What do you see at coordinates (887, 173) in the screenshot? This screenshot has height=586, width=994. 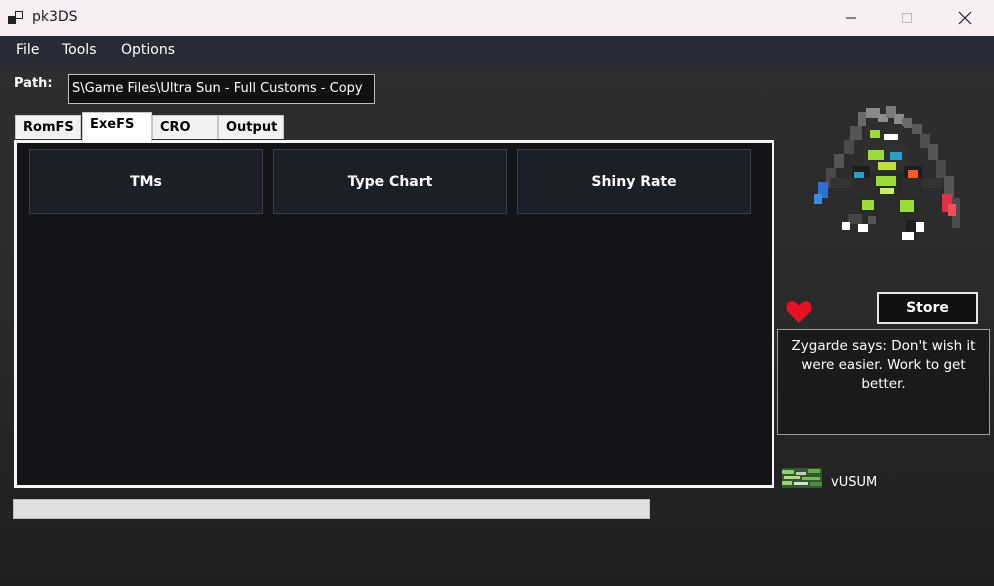 I see `zygarde-sprite-icon` at bounding box center [887, 173].